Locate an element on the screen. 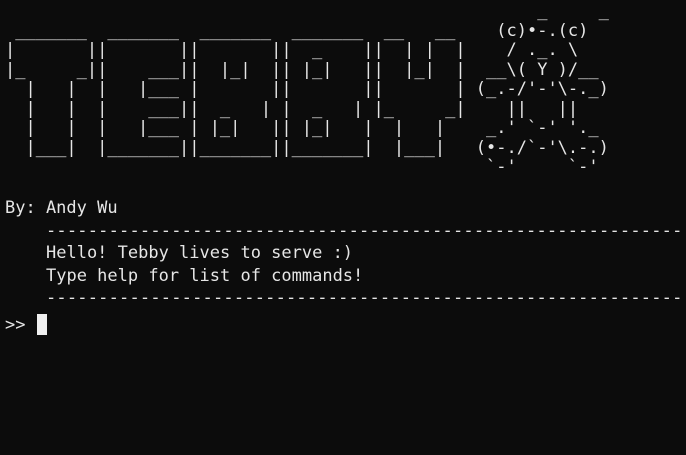 Image resolution: width=686 pixels, height=455 pixels. prompt-symbol: >> is located at coordinates (15, 324).